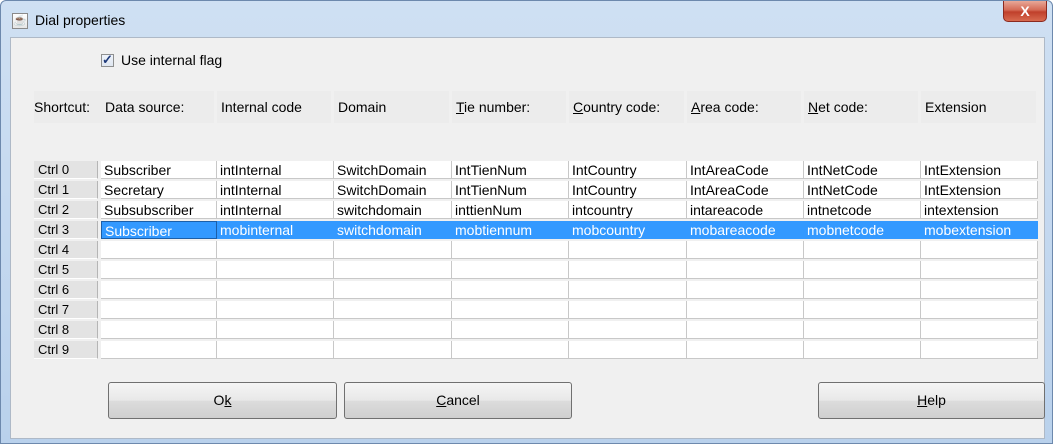 The image size is (1053, 444). Describe the element at coordinates (862, 230) in the screenshot. I see `cell-net-code: mobnetcode` at that location.